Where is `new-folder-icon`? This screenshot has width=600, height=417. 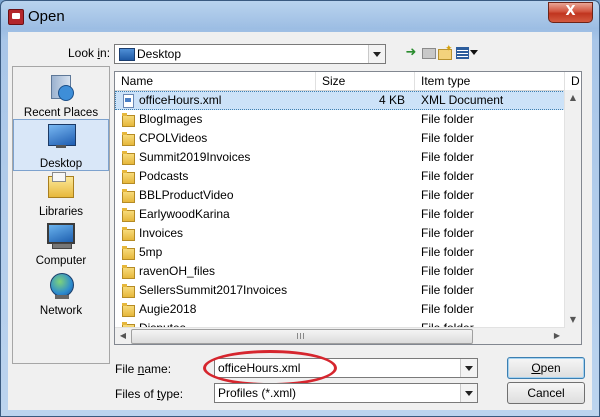 new-folder-icon is located at coordinates (445, 50).